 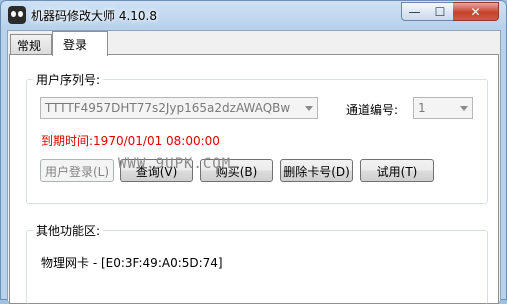 I want to click on maximize-icon: ☐, so click(x=440, y=11).